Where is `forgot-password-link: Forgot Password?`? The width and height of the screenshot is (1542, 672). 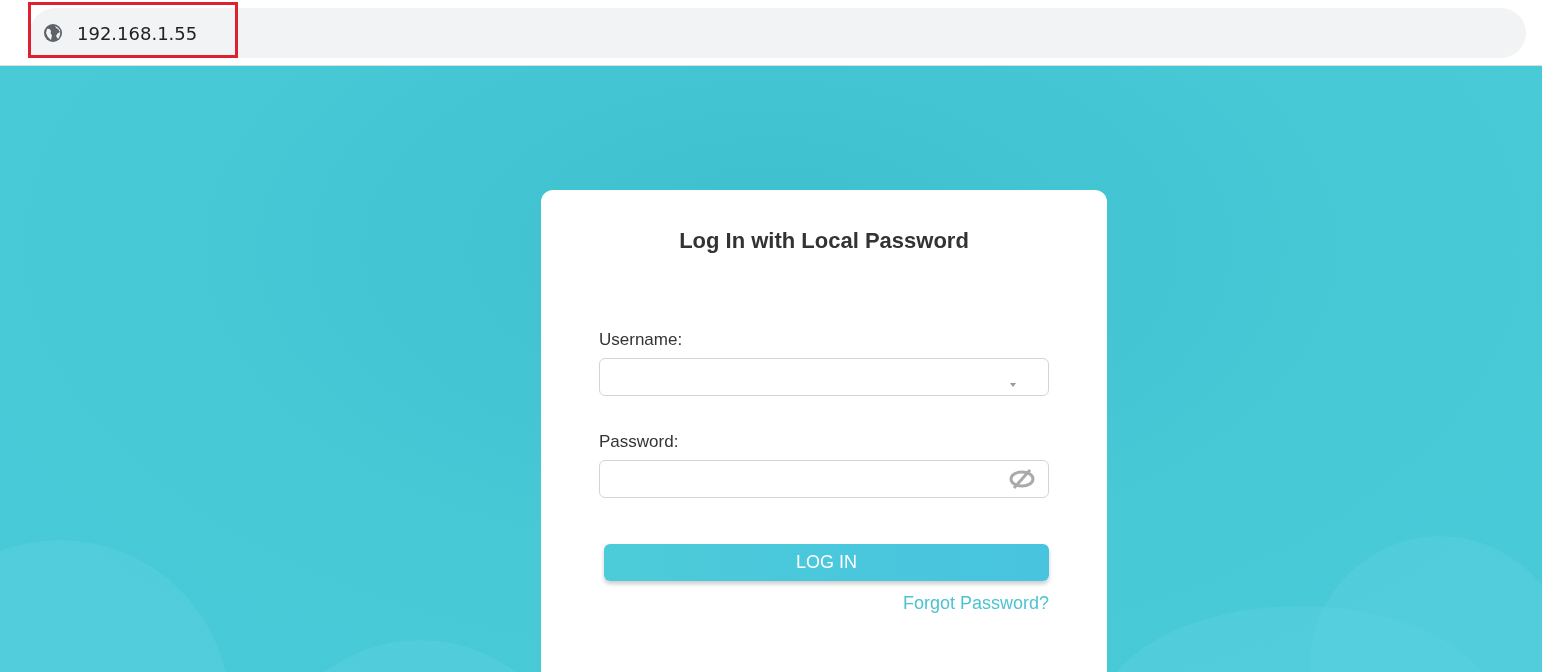
forgot-password-link: Forgot Password? is located at coordinates (975, 603).